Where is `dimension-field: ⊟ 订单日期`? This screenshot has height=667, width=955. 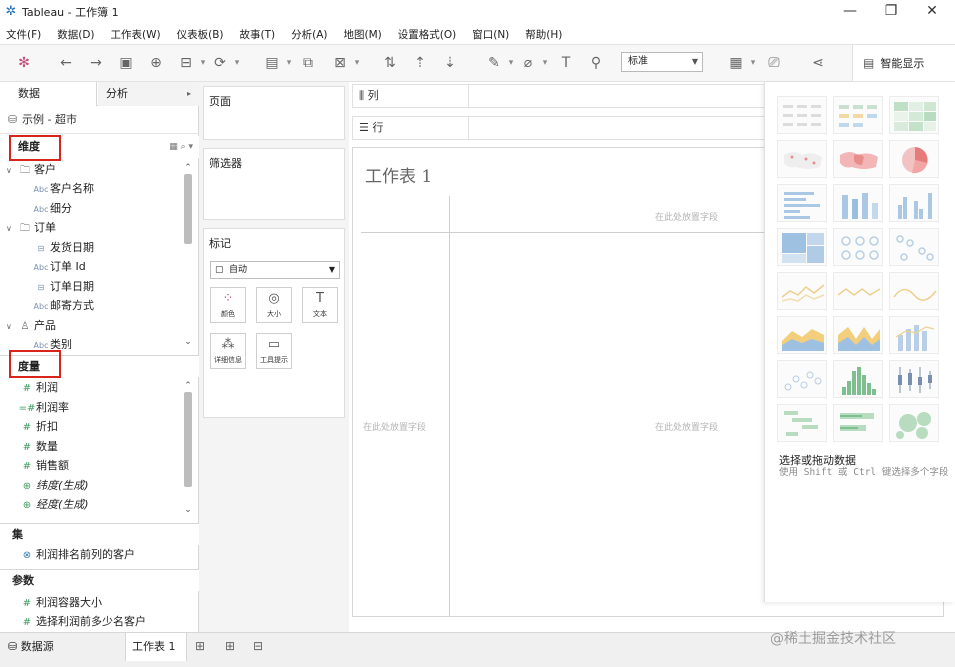 dimension-field: ⊟ 订单日期 is located at coordinates (63, 286).